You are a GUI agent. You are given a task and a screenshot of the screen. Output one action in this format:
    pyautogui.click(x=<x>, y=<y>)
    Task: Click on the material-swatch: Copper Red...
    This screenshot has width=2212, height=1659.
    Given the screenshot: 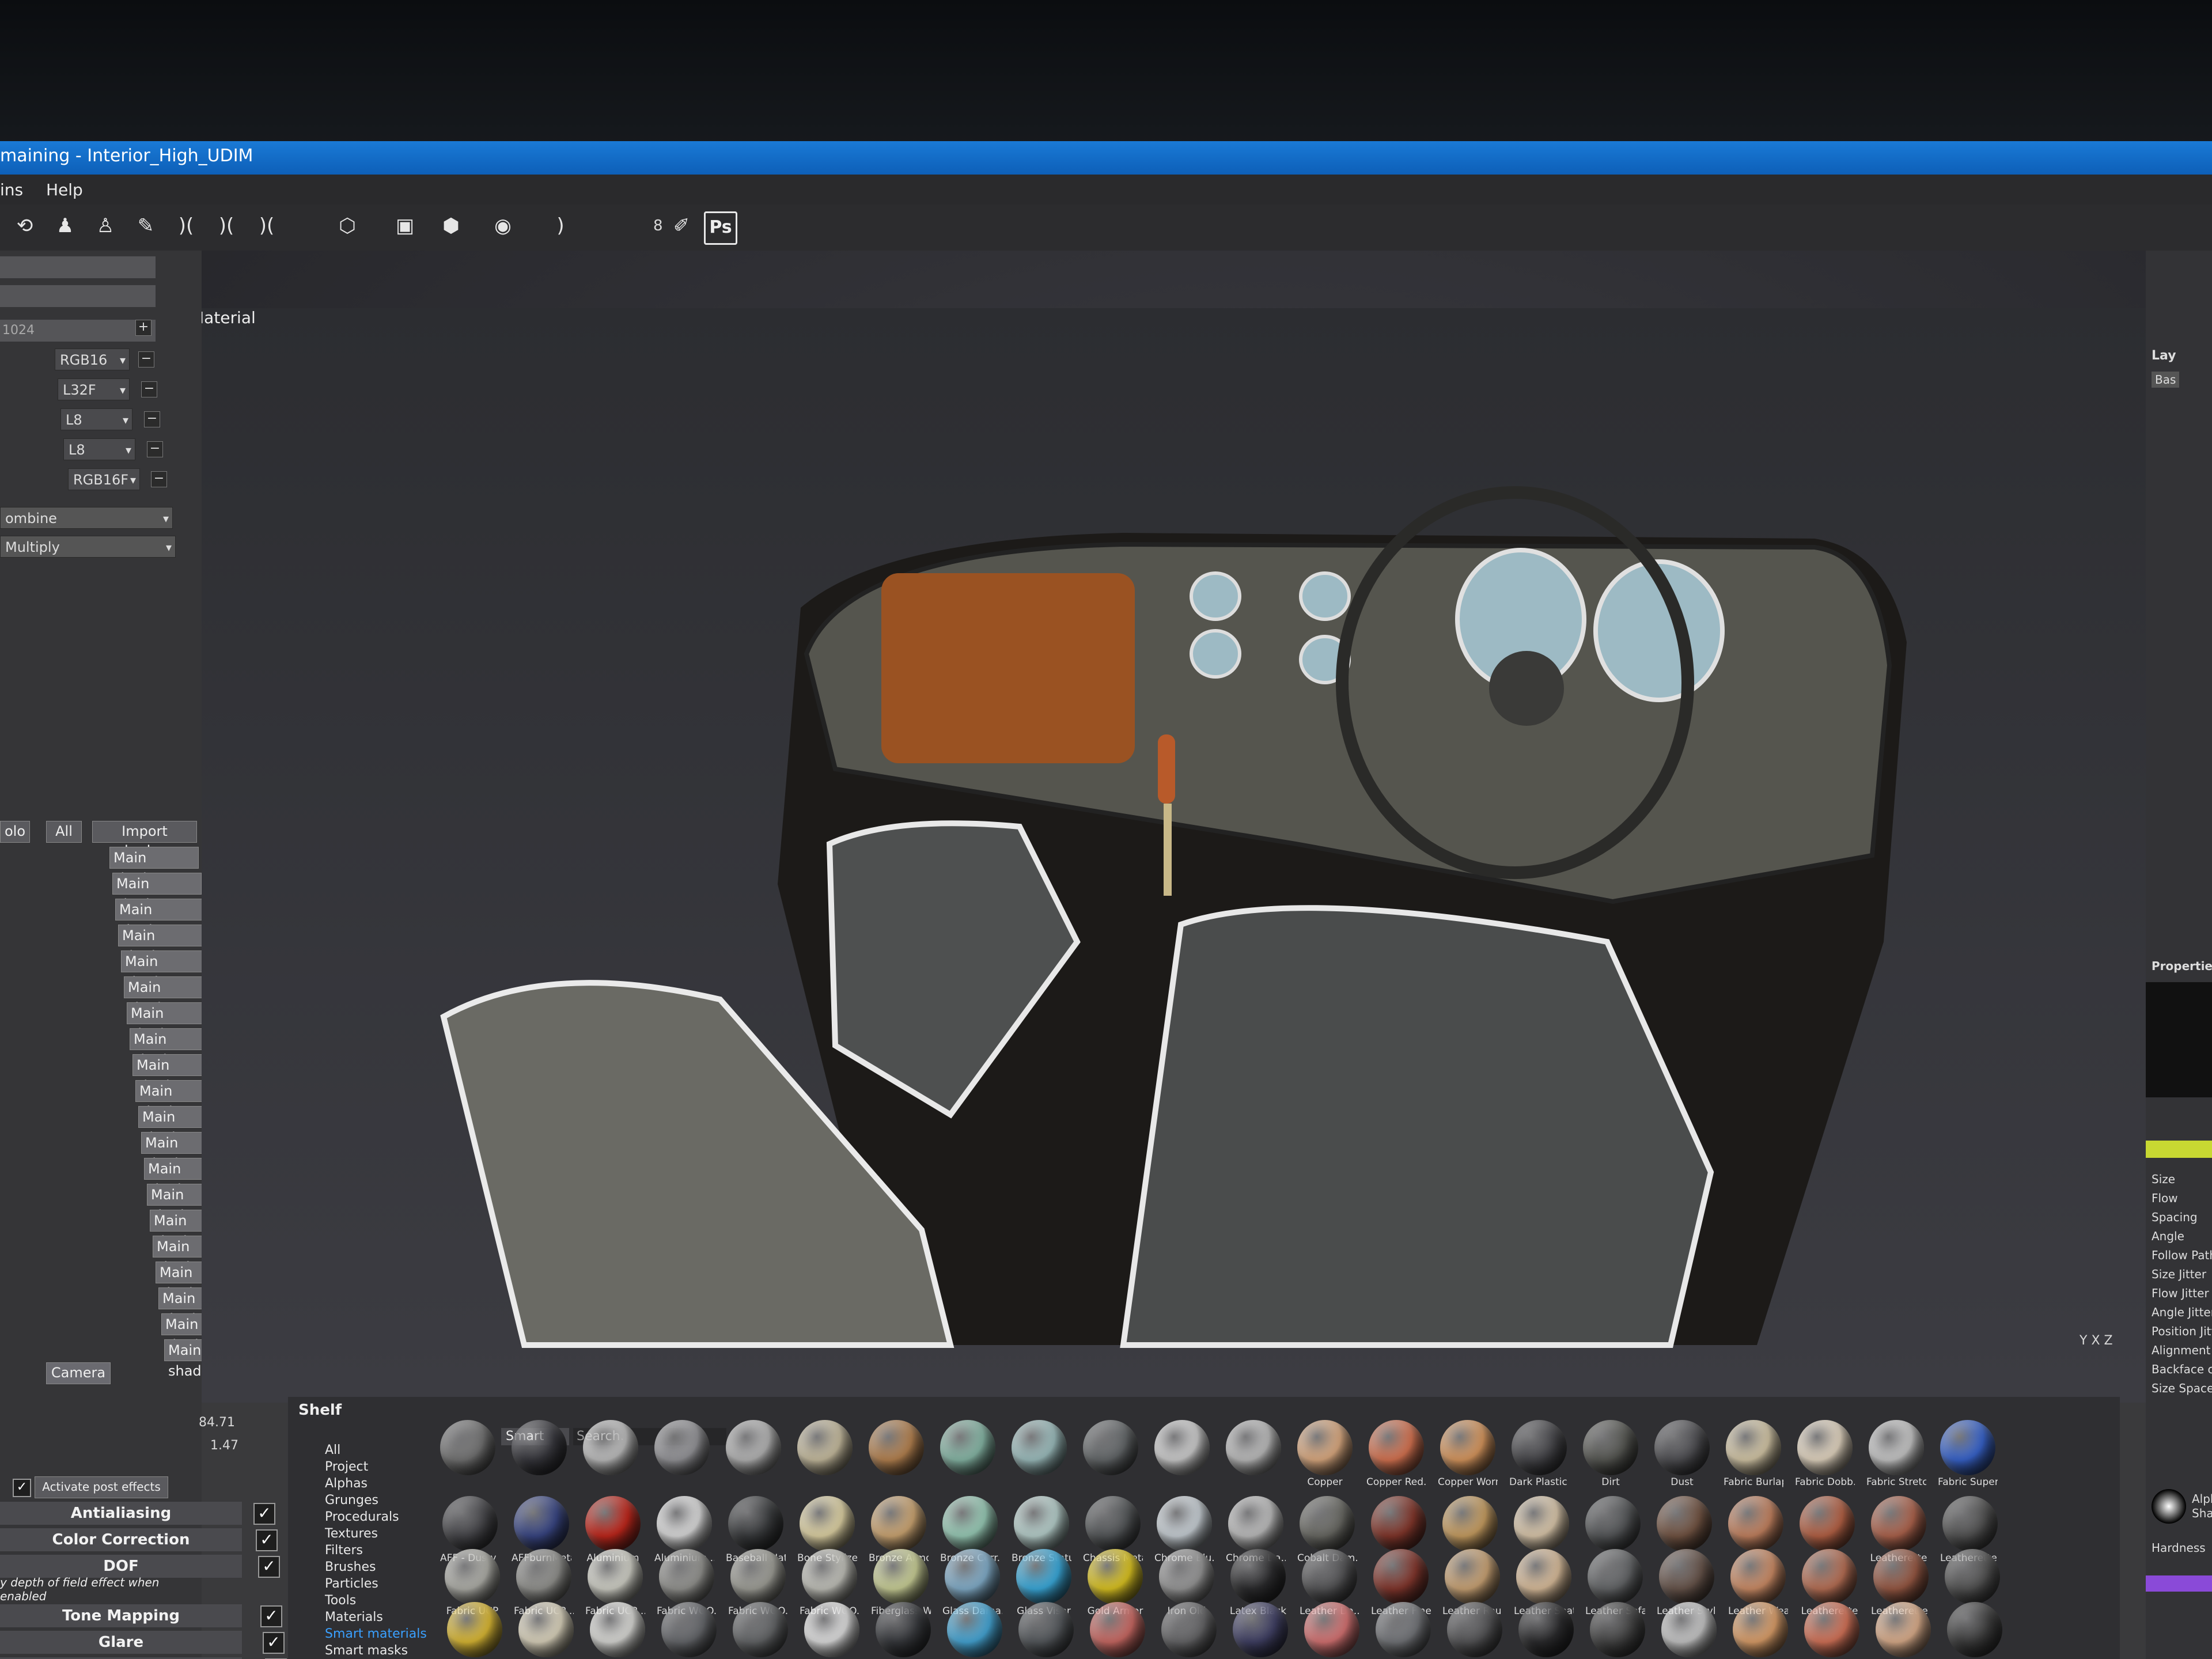 What is the action you would take?
    pyautogui.click(x=1396, y=1454)
    